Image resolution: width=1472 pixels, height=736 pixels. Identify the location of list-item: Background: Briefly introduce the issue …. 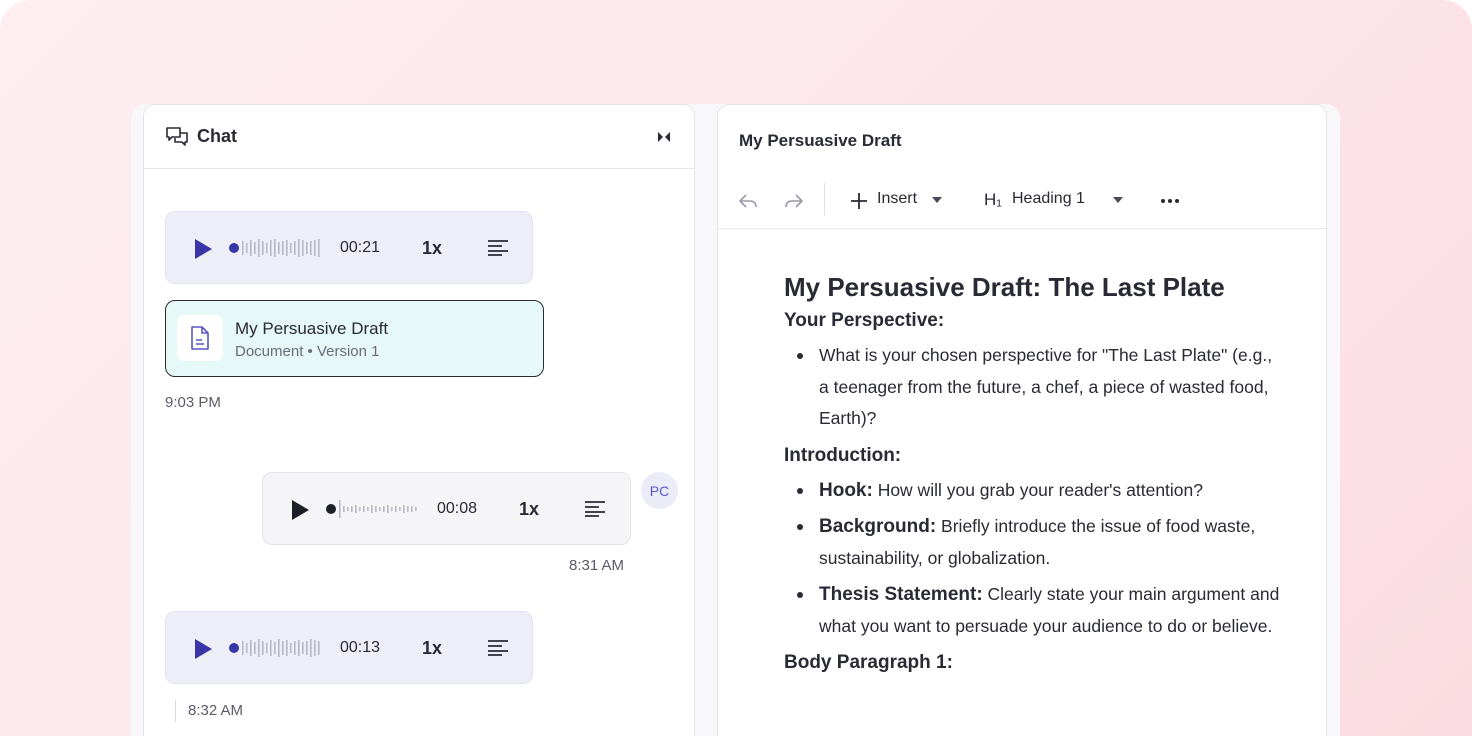
(1034, 542).